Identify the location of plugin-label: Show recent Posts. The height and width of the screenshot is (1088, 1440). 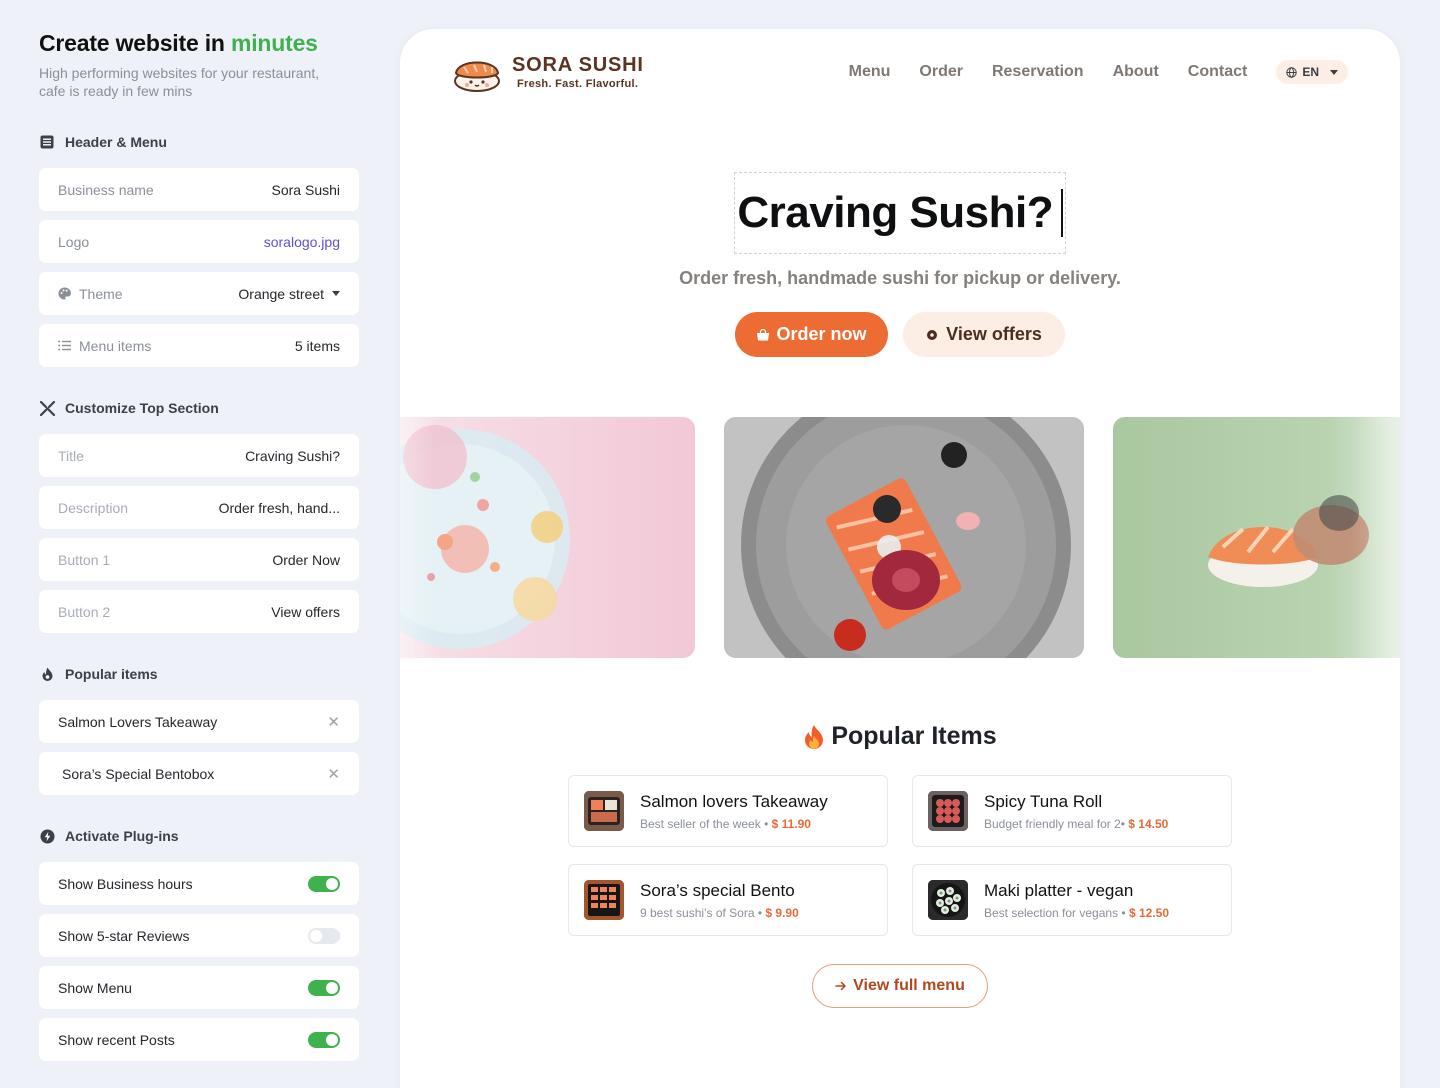
(116, 1039).